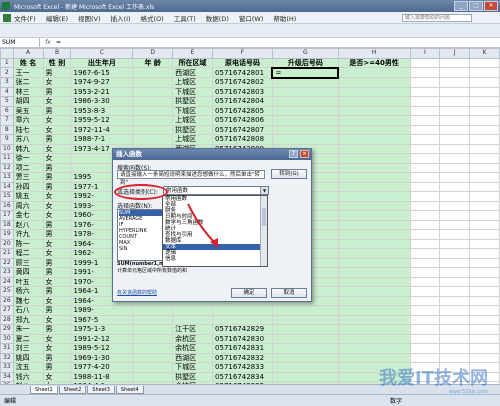 Image resolution: width=500 pixels, height=406 pixels. What do you see at coordinates (202, 225) in the screenshot?
I see `annotation-arrow` at bounding box center [202, 225].